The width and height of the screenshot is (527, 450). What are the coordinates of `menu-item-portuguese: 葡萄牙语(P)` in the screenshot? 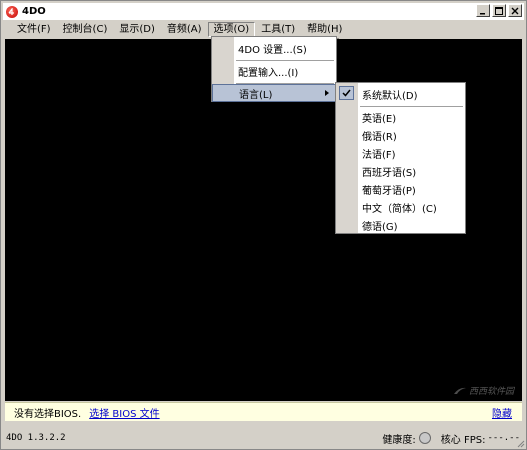 It's located at (400, 189).